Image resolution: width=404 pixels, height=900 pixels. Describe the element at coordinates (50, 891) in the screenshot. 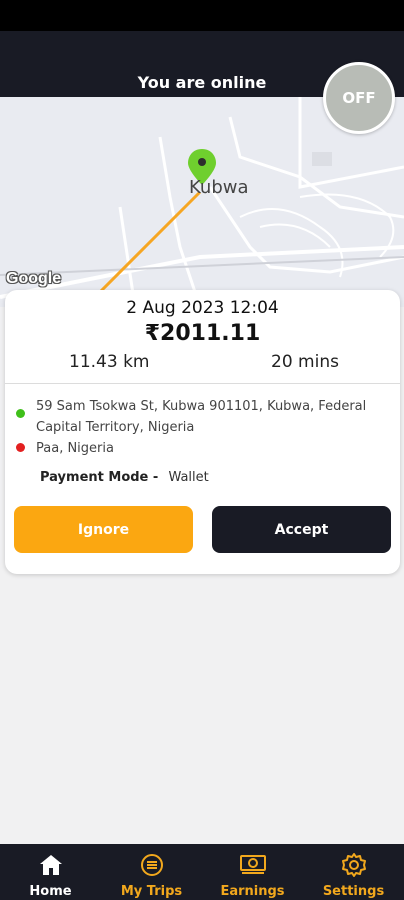

I see `nav-label-home: Home` at that location.